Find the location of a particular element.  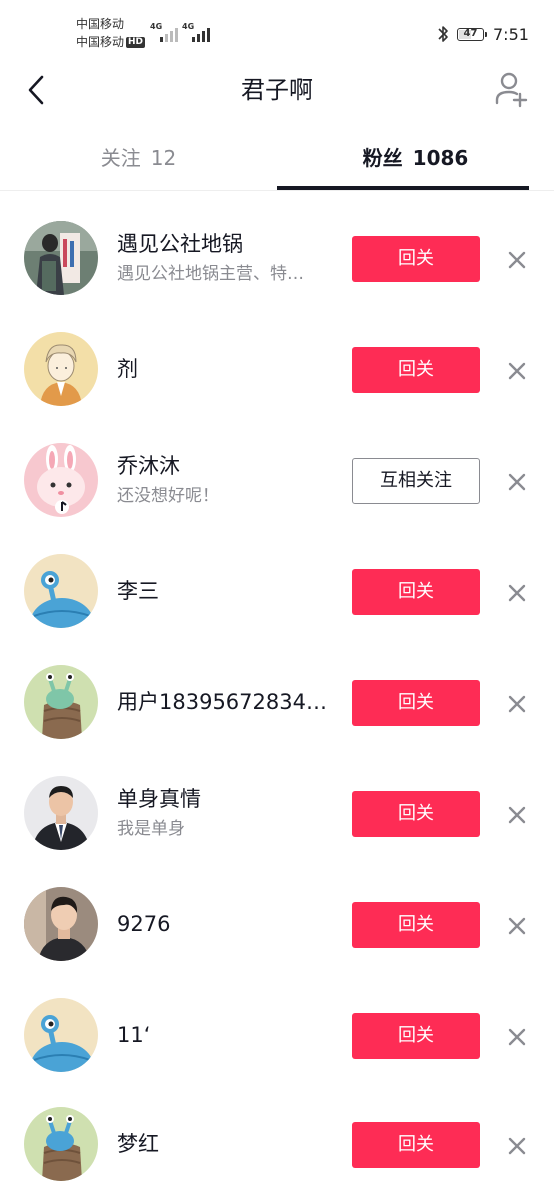

signal-1-icon: 4G is located at coordinates (164, 32).